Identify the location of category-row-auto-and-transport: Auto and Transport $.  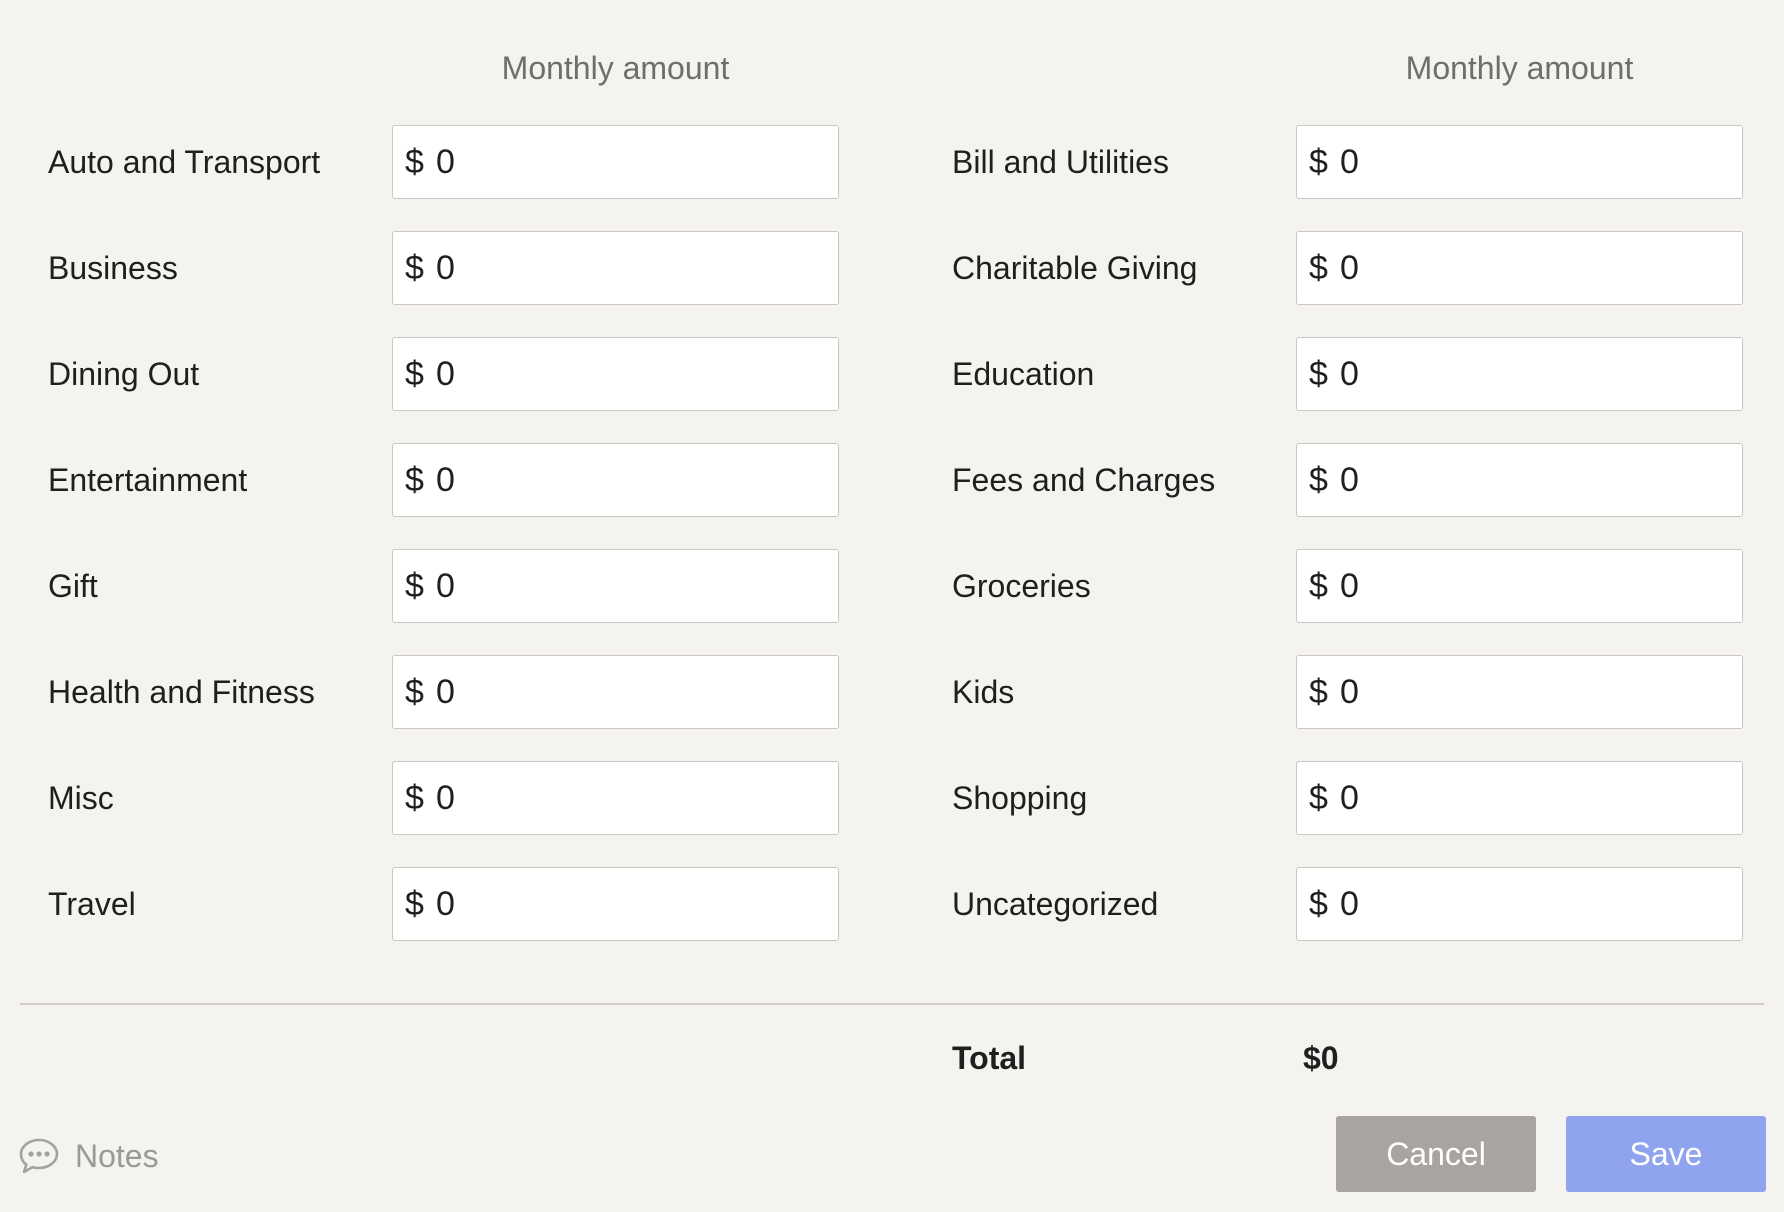
(444, 162).